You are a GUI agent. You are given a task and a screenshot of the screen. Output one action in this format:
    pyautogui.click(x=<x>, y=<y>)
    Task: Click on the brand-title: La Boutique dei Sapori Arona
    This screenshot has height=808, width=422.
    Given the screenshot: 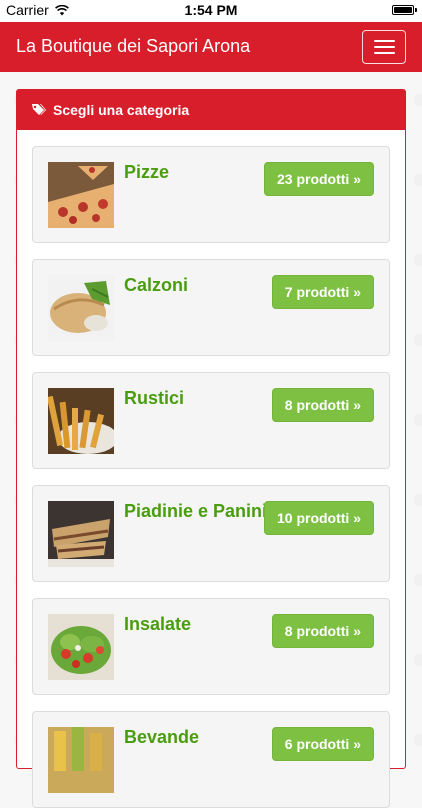 What is the action you would take?
    pyautogui.click(x=133, y=46)
    